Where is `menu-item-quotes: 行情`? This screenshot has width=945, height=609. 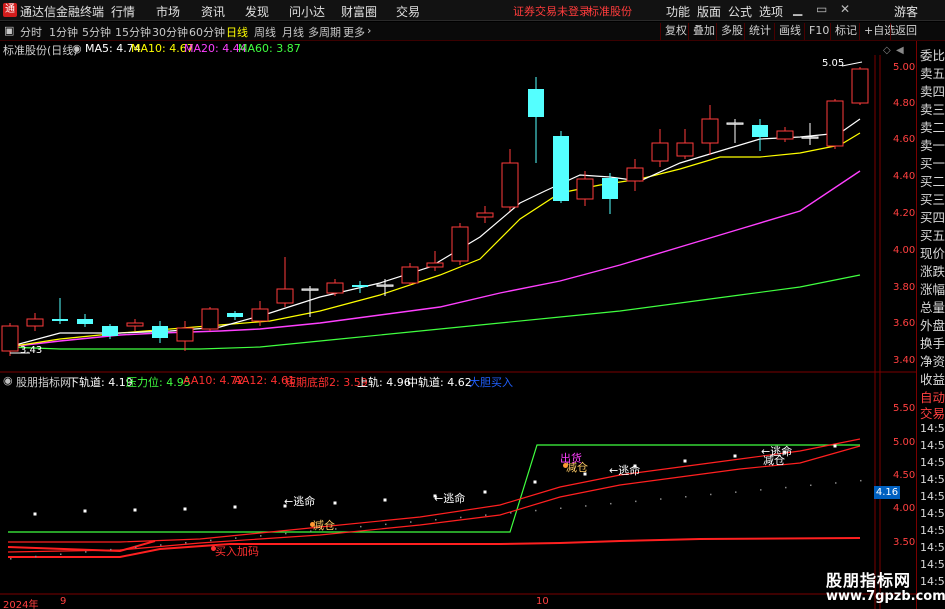
menu-item-quotes: 行情 is located at coordinates (123, 11).